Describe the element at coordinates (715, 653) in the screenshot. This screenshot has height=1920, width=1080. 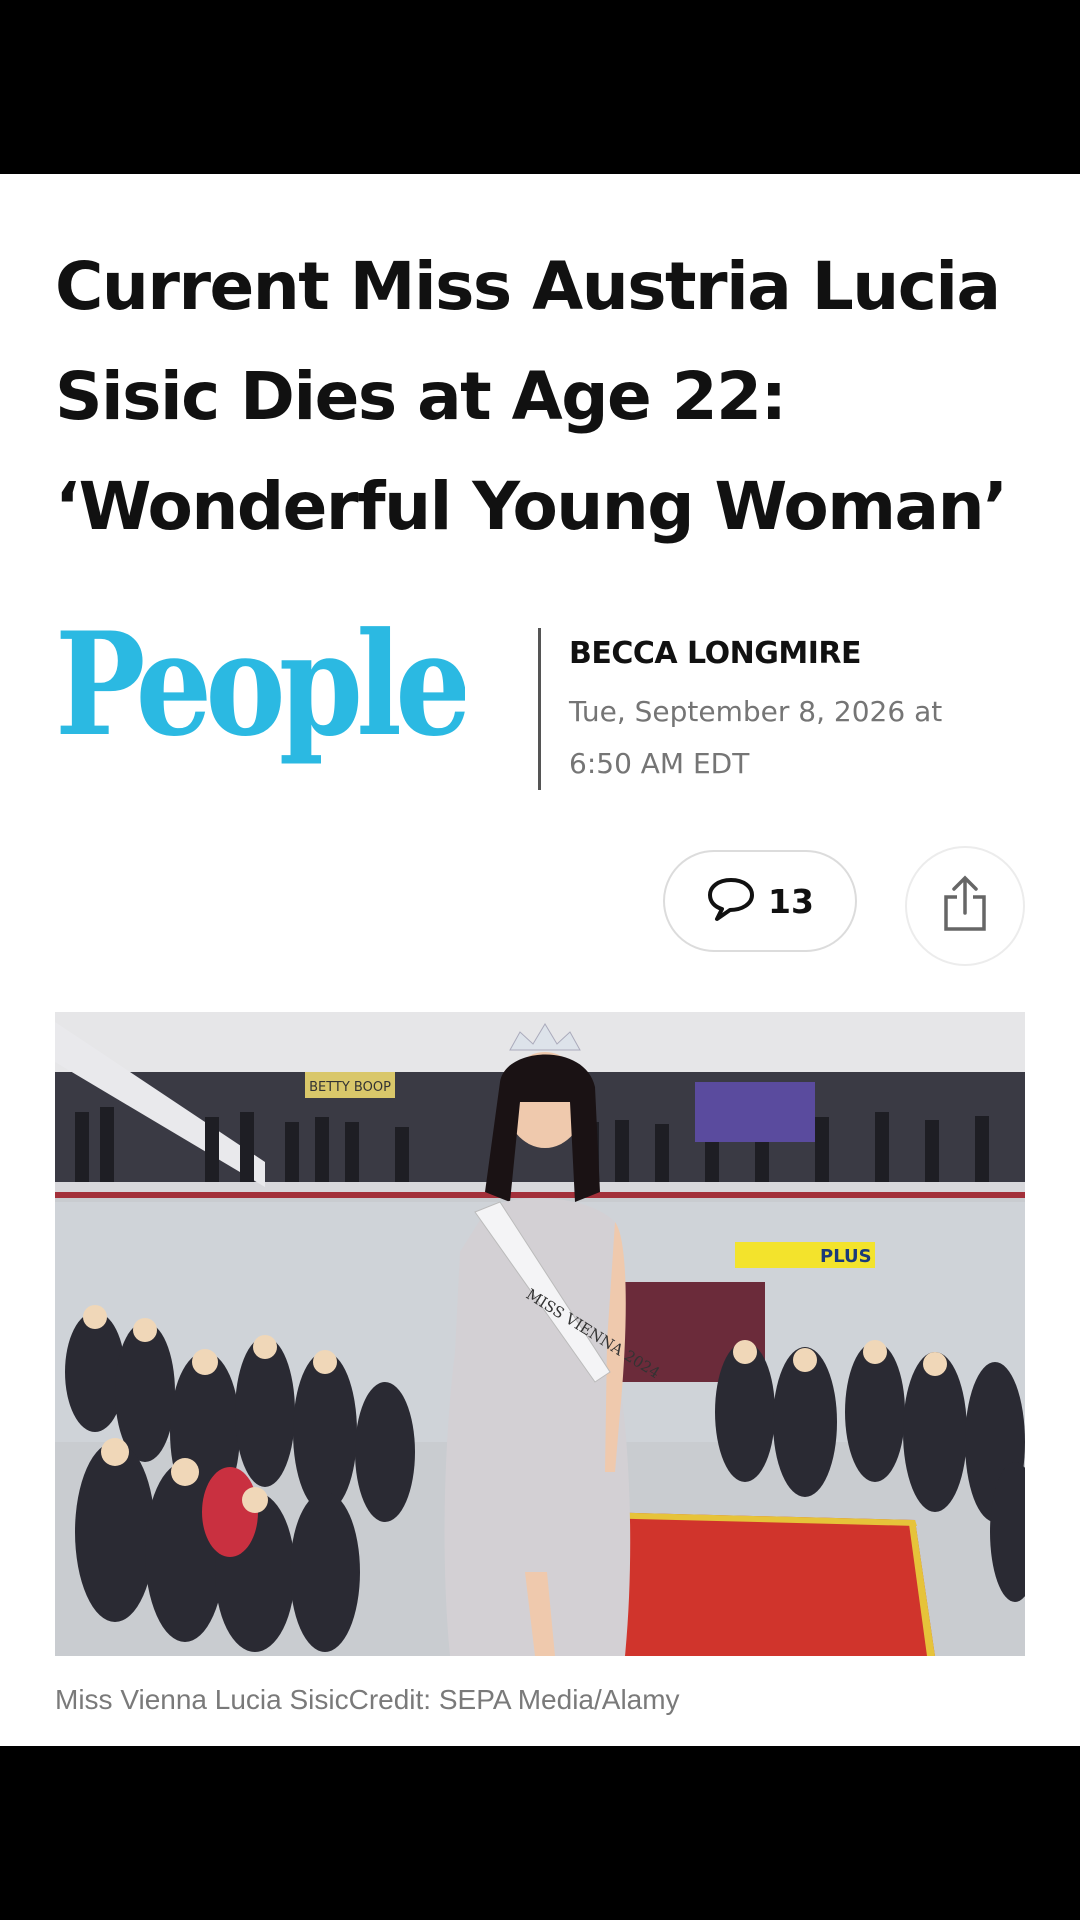
I see `author-name: BECCA LONGMIRE` at that location.